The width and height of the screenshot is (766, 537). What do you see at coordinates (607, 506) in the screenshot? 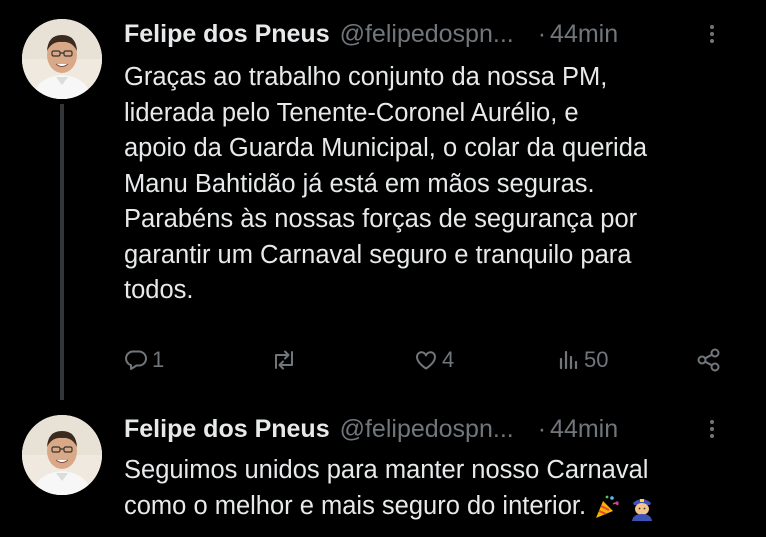
I see `party-popper-icon` at bounding box center [607, 506].